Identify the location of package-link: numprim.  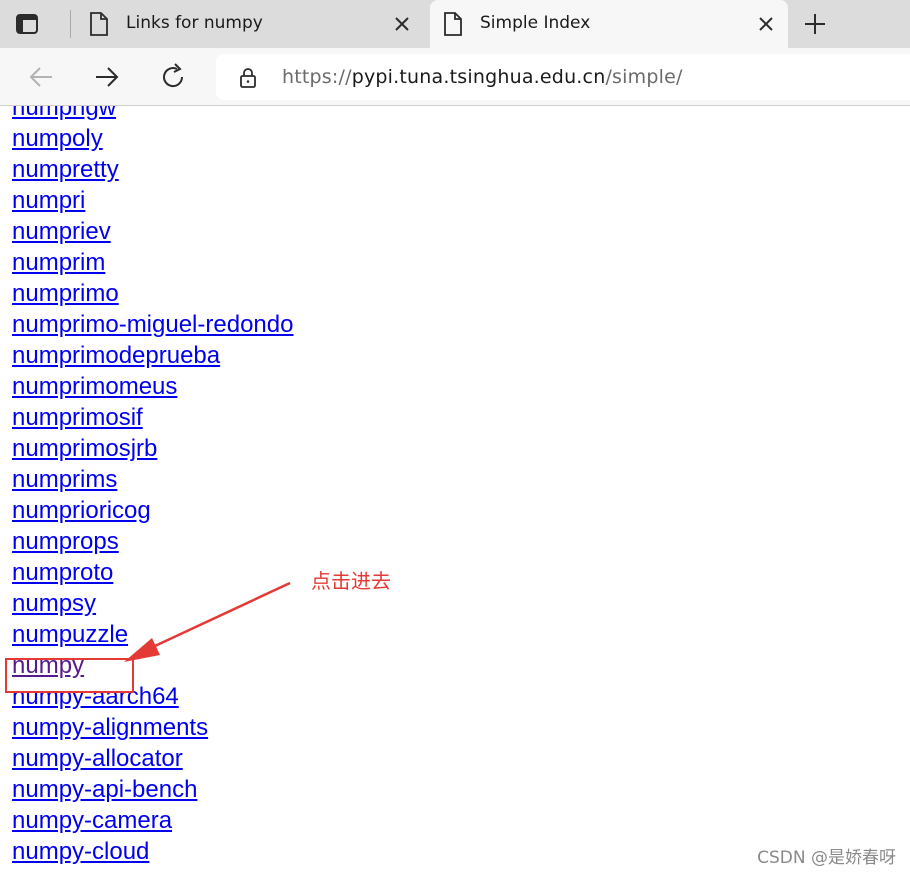
(152, 262).